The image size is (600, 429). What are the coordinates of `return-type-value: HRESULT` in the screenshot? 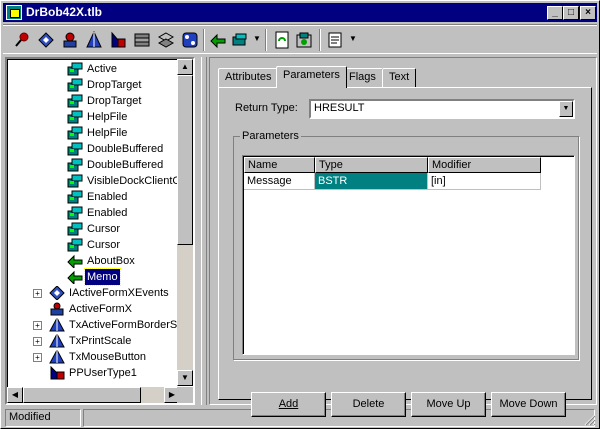 It's located at (339, 108).